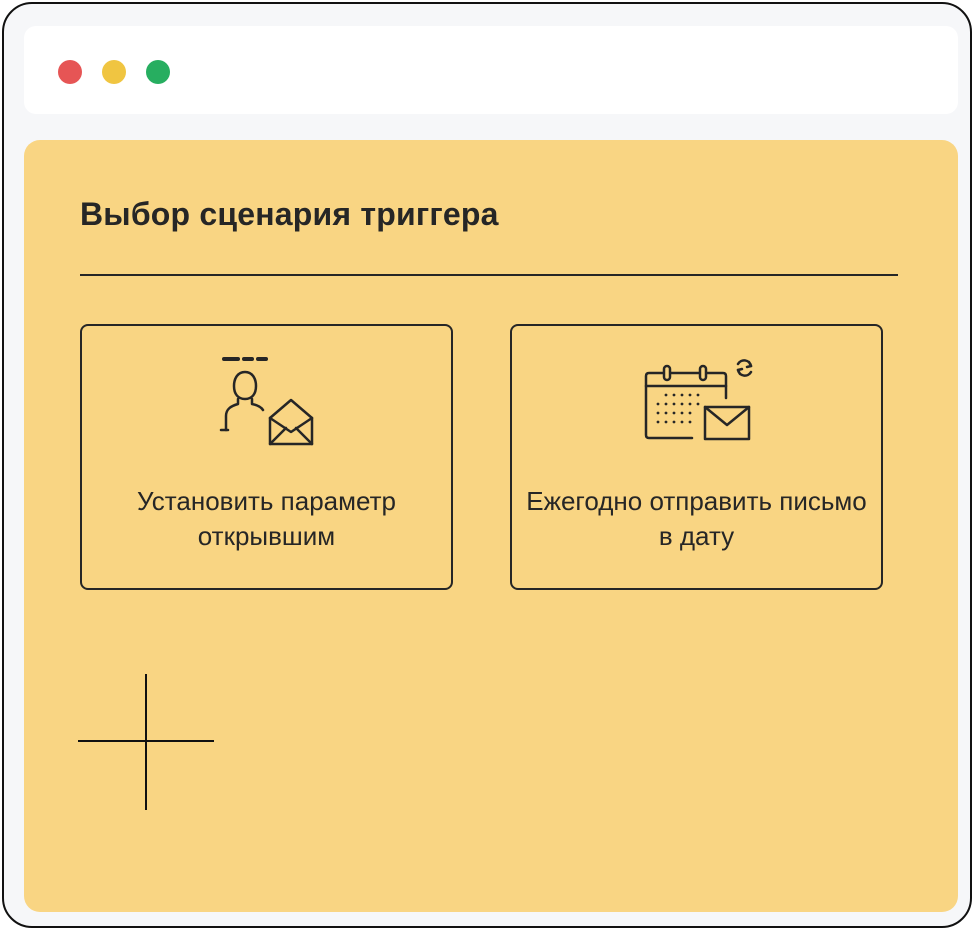 The width and height of the screenshot is (978, 932). I want to click on plus-icon, so click(146, 742).